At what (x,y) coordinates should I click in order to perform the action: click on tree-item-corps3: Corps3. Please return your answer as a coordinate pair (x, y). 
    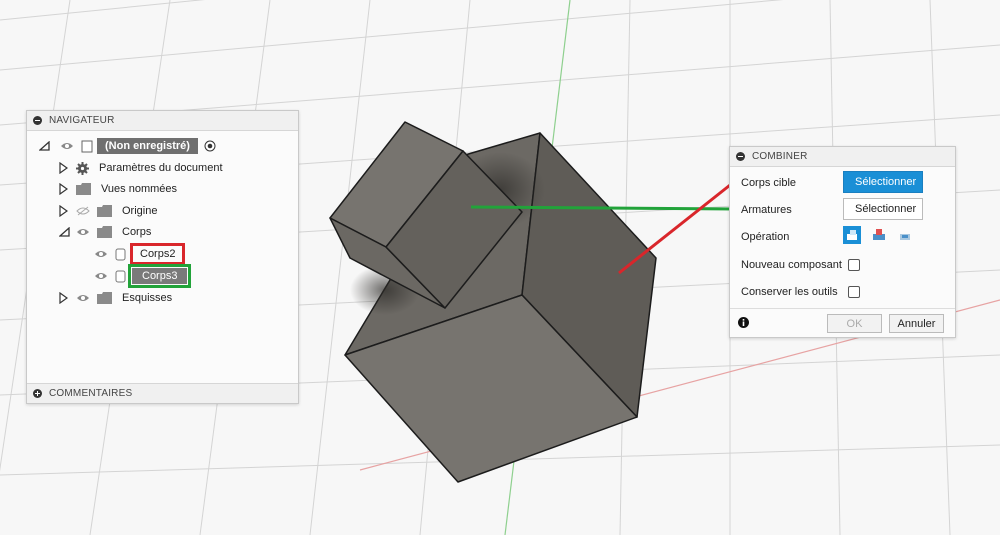
    Looking at the image, I should click on (143, 276).